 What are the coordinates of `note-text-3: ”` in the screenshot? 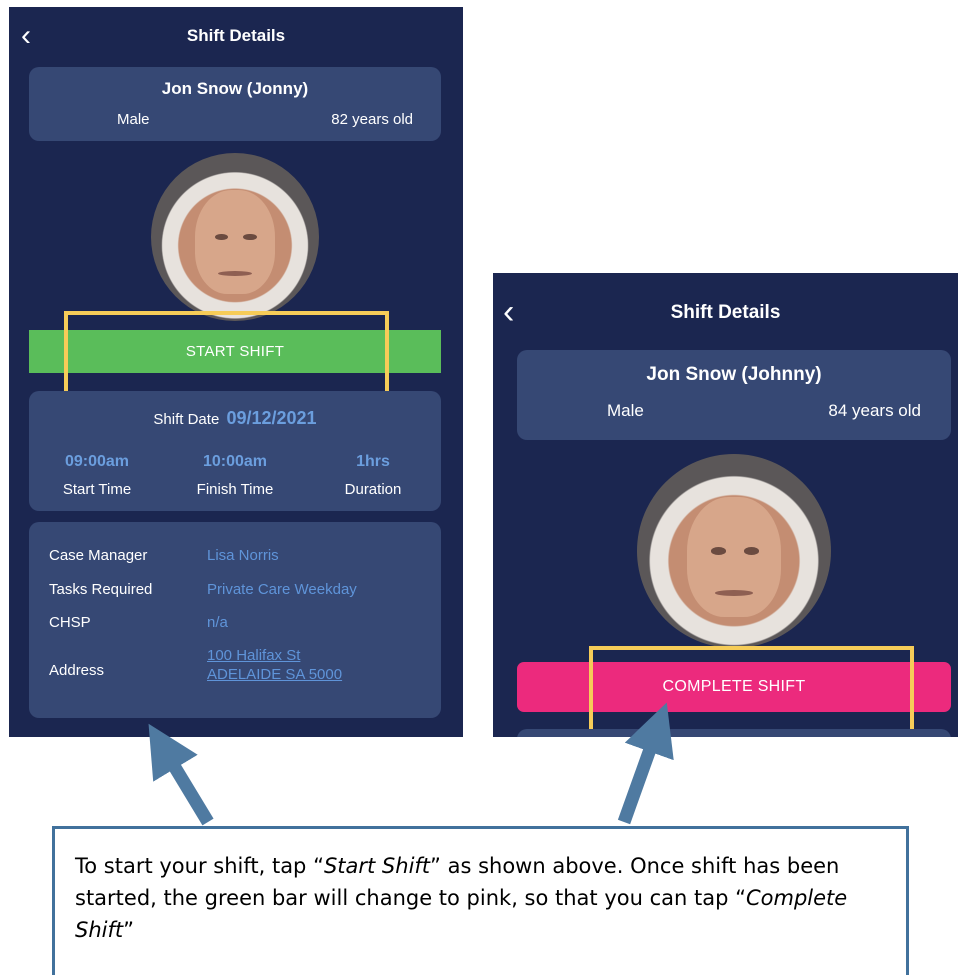 It's located at (128, 930).